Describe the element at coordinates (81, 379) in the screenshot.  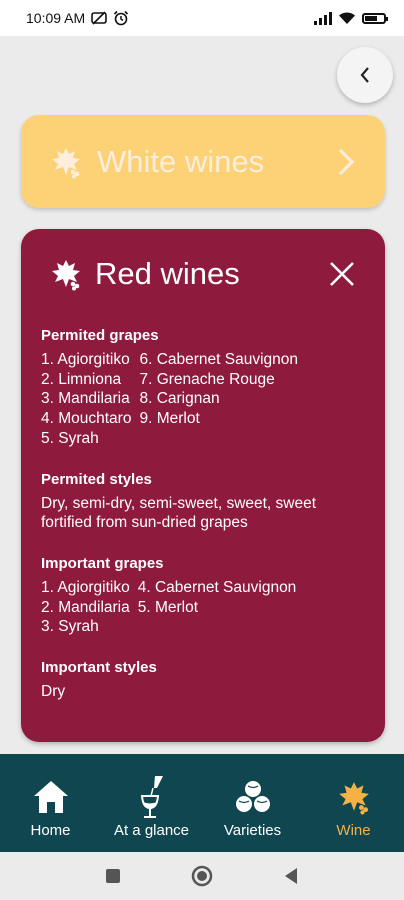
I see `list-item: 2. Limniona` at that location.